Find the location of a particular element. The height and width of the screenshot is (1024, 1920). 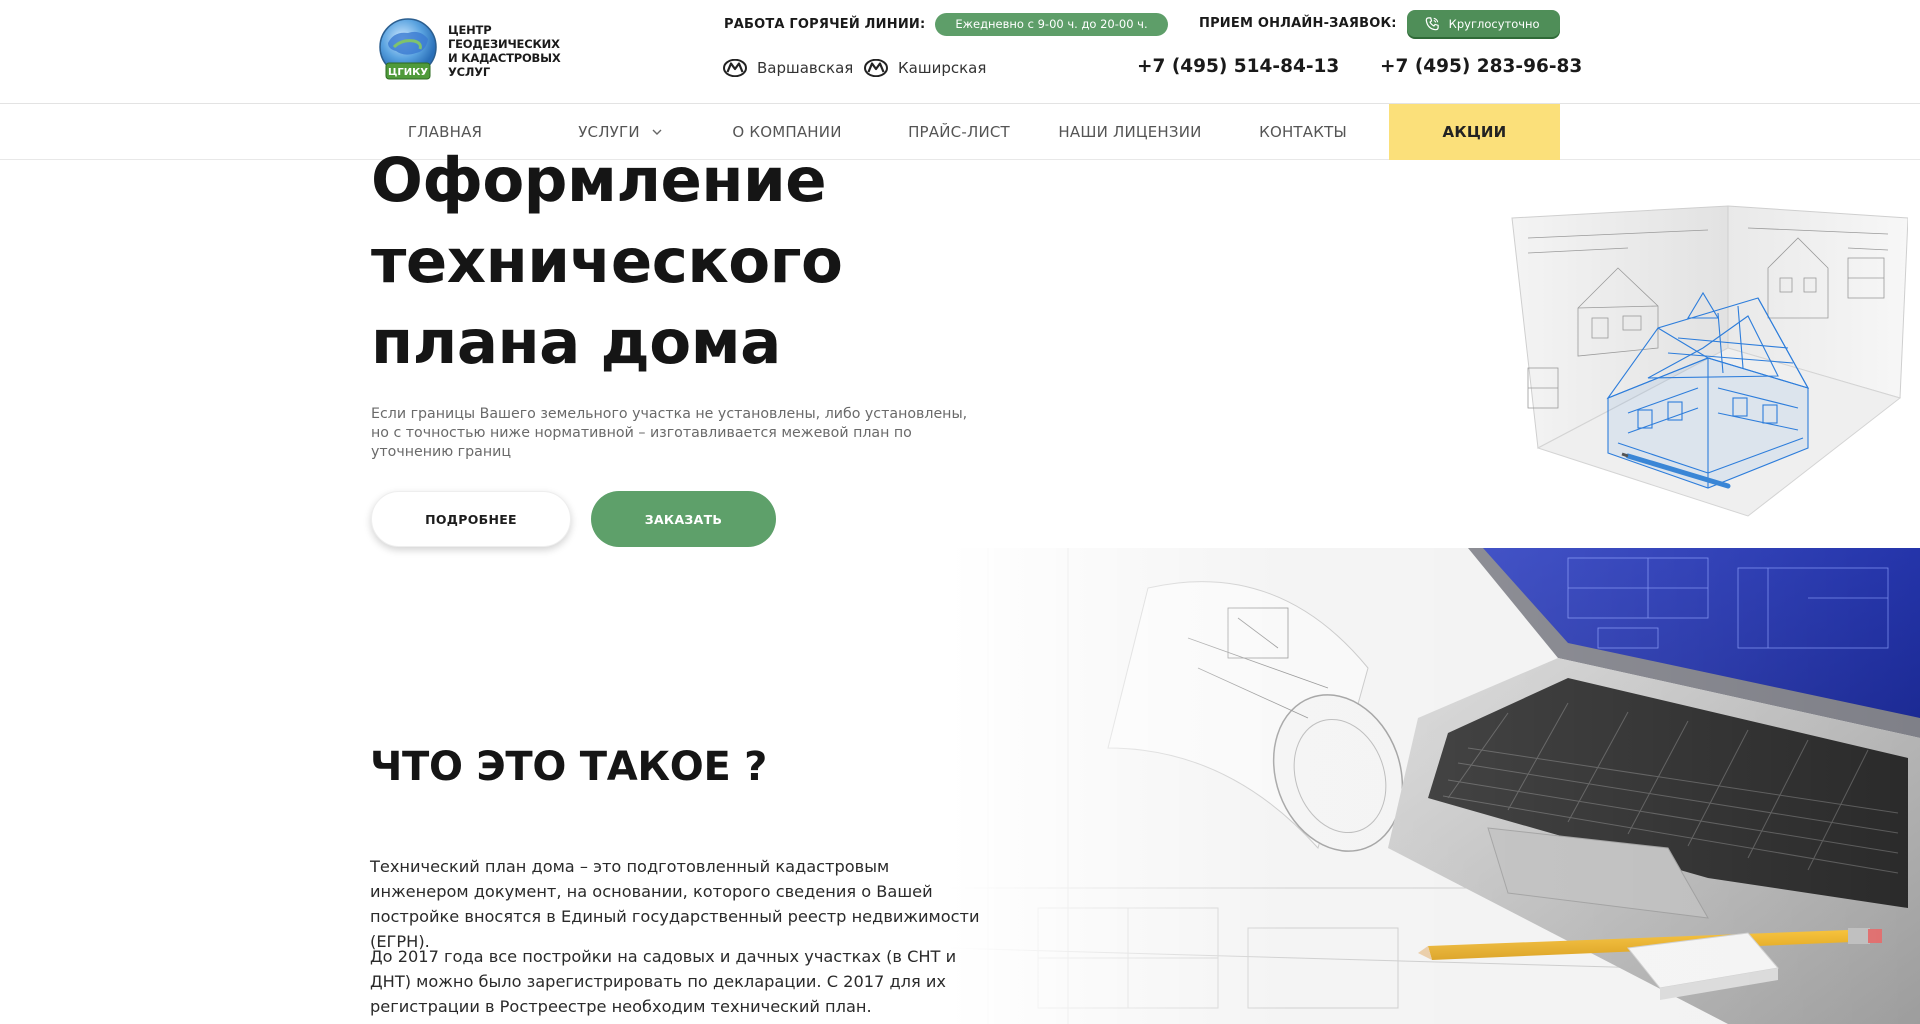

metro-name: Варшавская is located at coordinates (805, 68).